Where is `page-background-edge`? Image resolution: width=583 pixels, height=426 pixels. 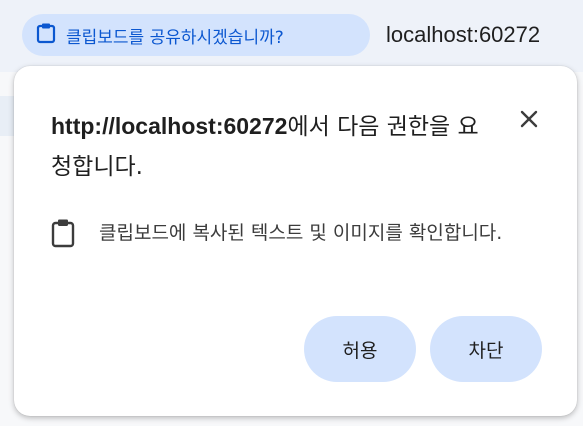 page-background-edge is located at coordinates (7, 116).